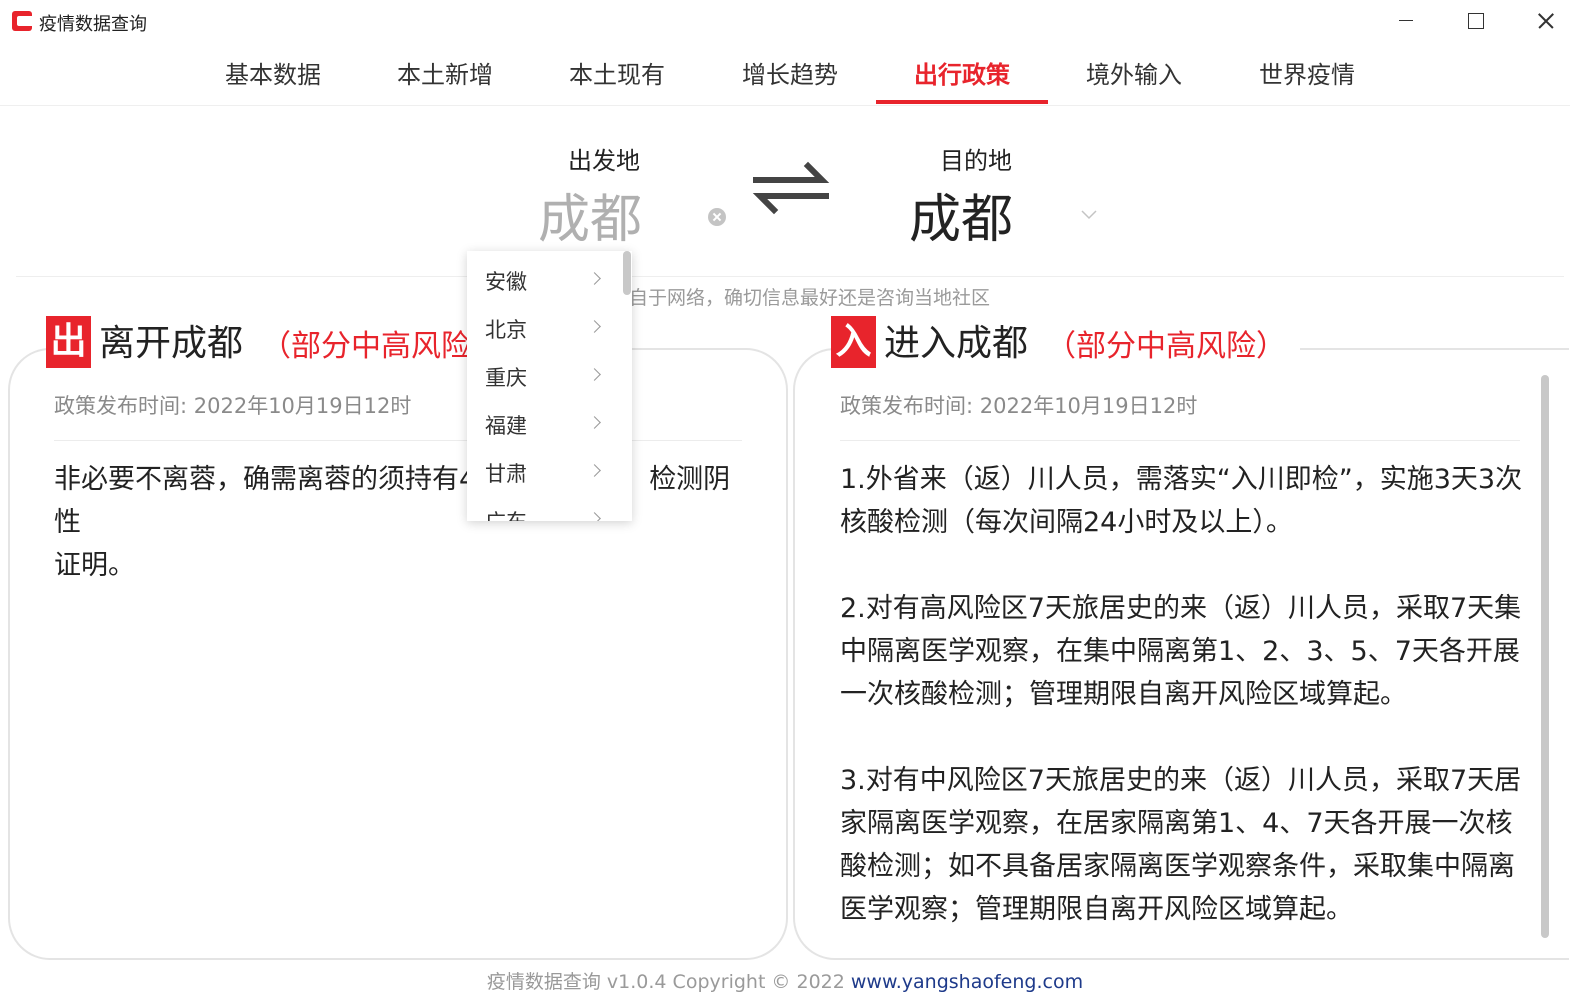  Describe the element at coordinates (604, 161) in the screenshot. I see `from-label: 出发地` at that location.